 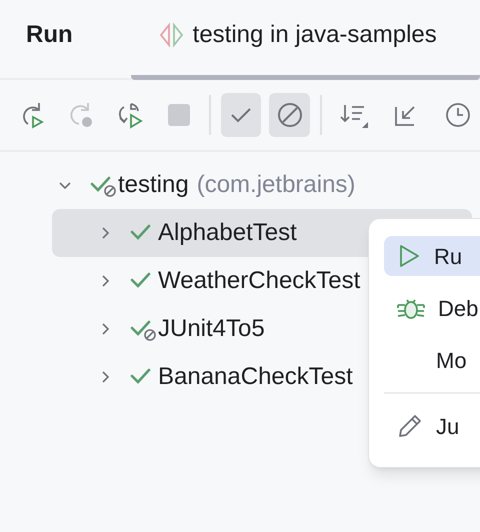 What do you see at coordinates (432, 426) in the screenshot?
I see `menu-item: Ju` at bounding box center [432, 426].